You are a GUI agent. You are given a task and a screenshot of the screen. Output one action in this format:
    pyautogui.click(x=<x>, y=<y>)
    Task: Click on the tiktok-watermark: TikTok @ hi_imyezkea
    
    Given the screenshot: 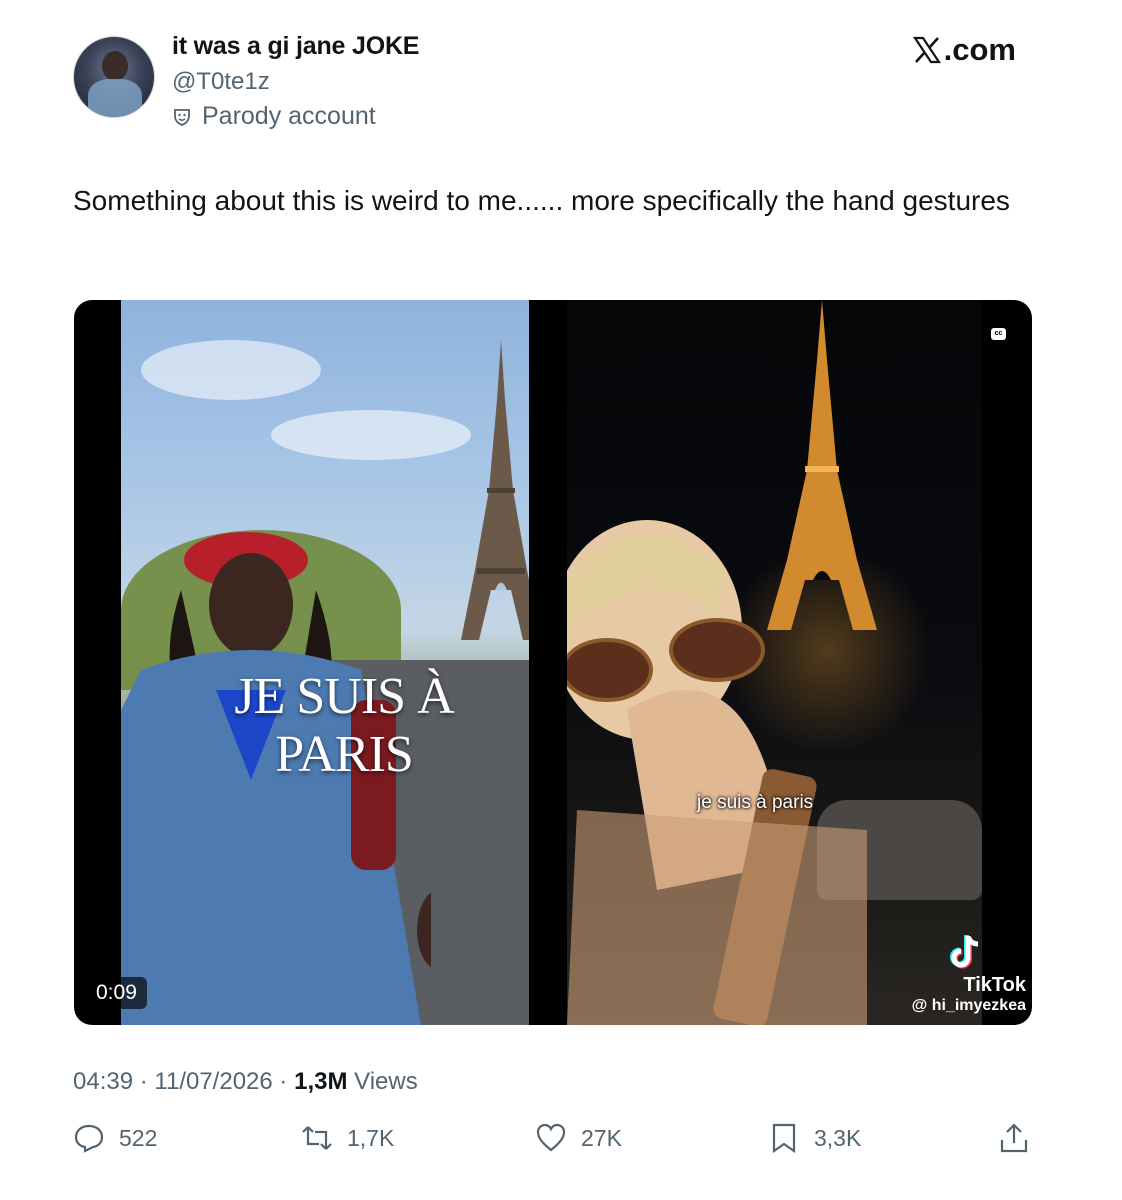 What is the action you would take?
    pyautogui.click(x=969, y=973)
    